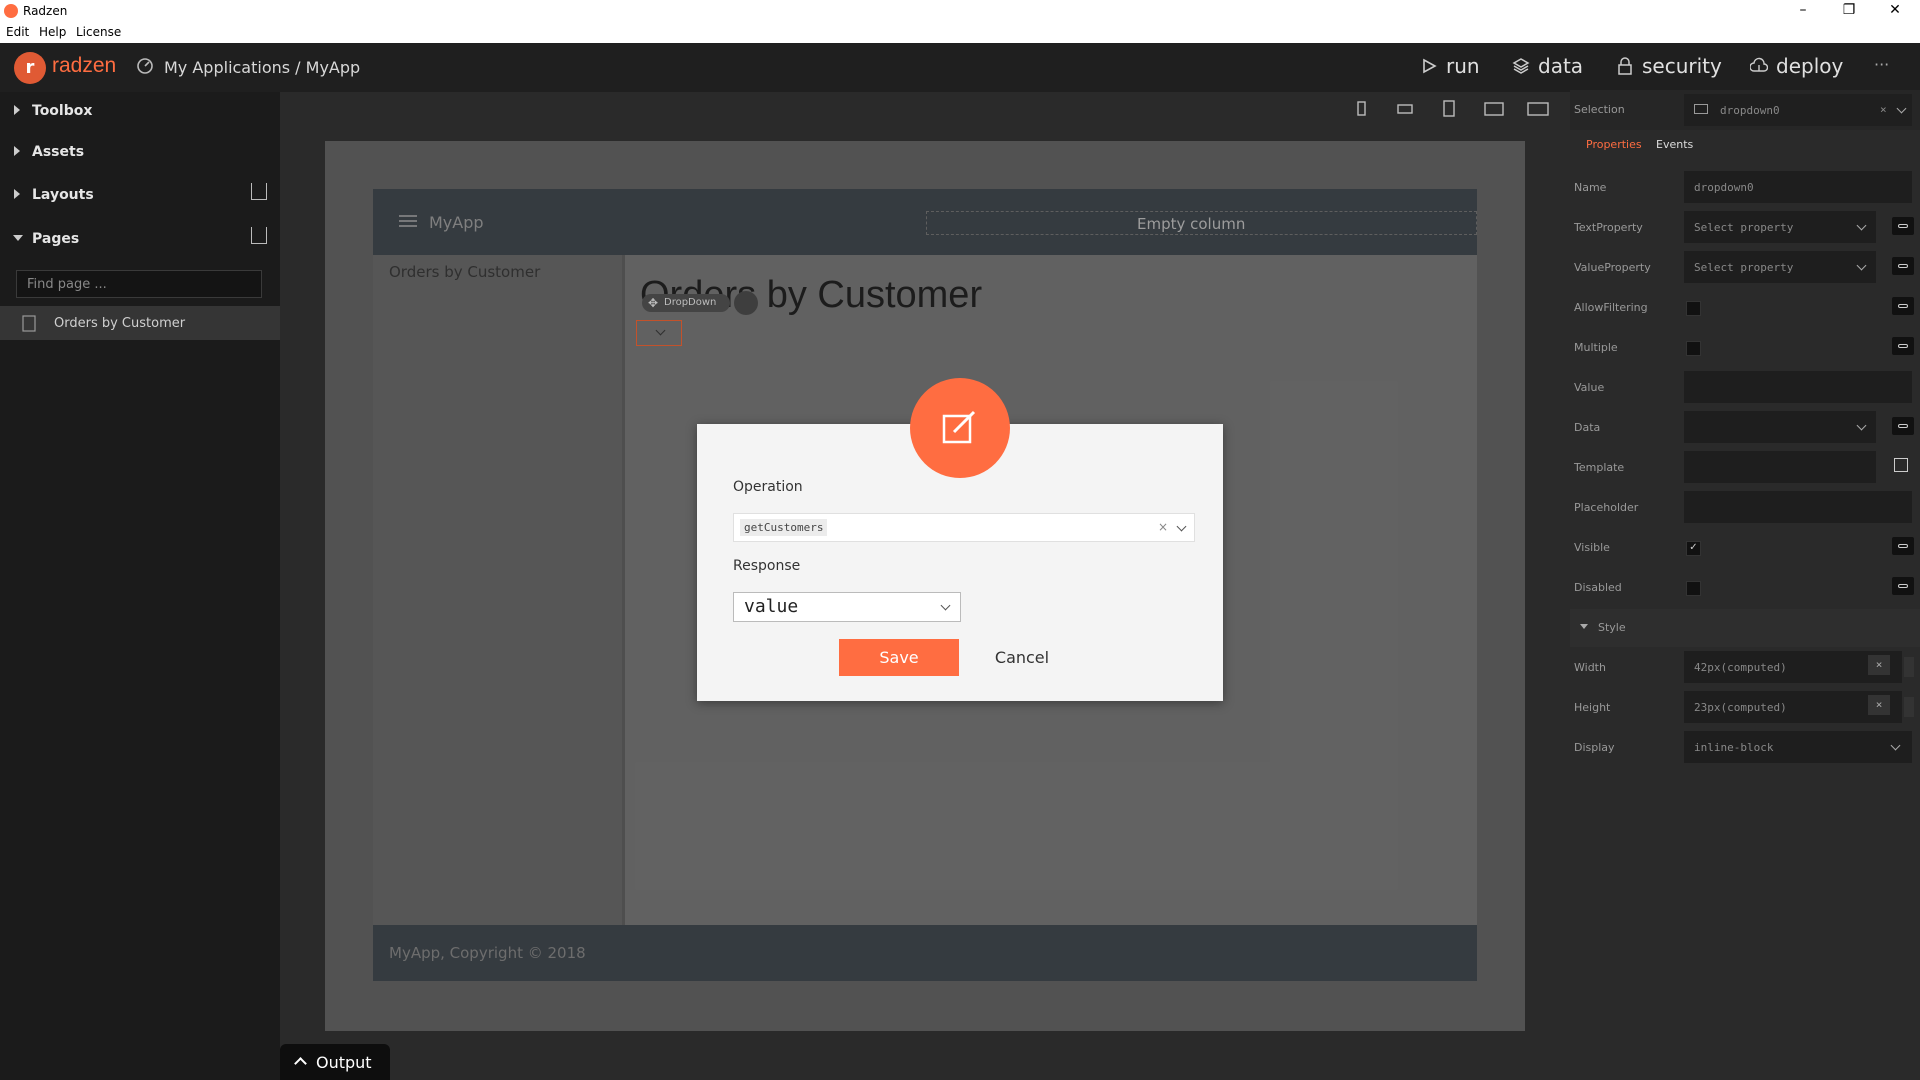 The image size is (1920, 1080). Describe the element at coordinates (1596, 347) in the screenshot. I see `property-label: Multiple` at that location.